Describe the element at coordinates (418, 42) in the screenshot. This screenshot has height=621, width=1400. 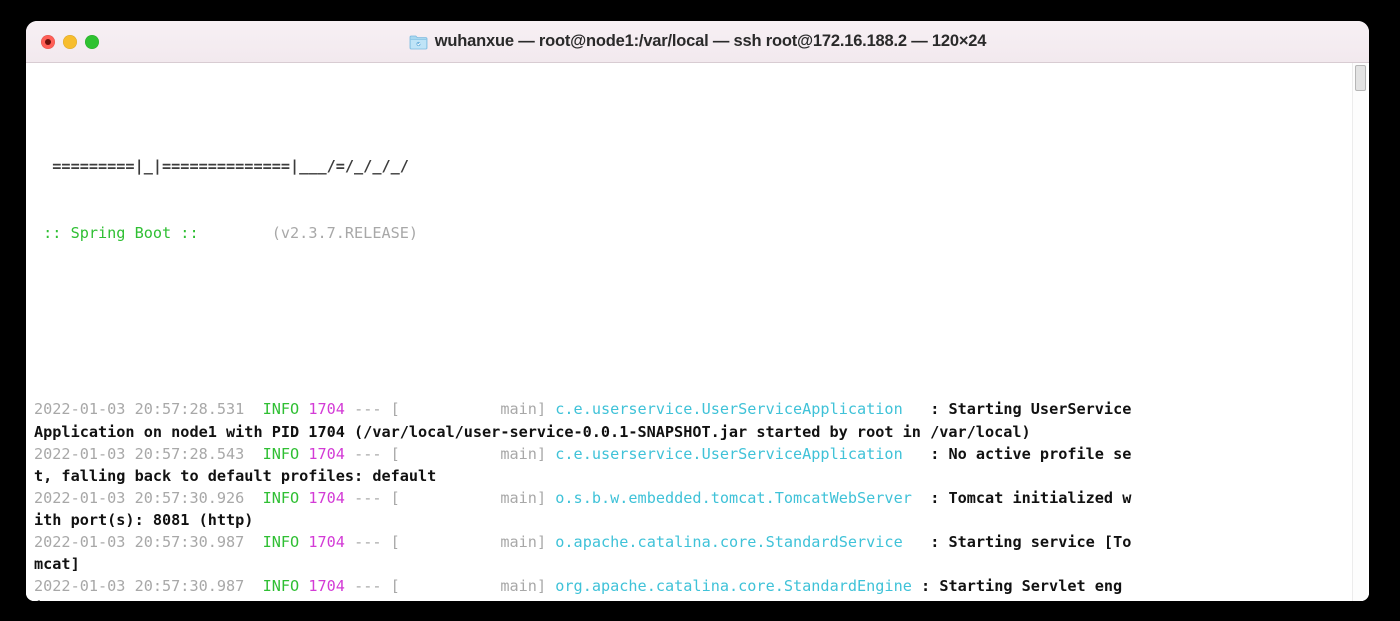
I see `folder-icon` at that location.